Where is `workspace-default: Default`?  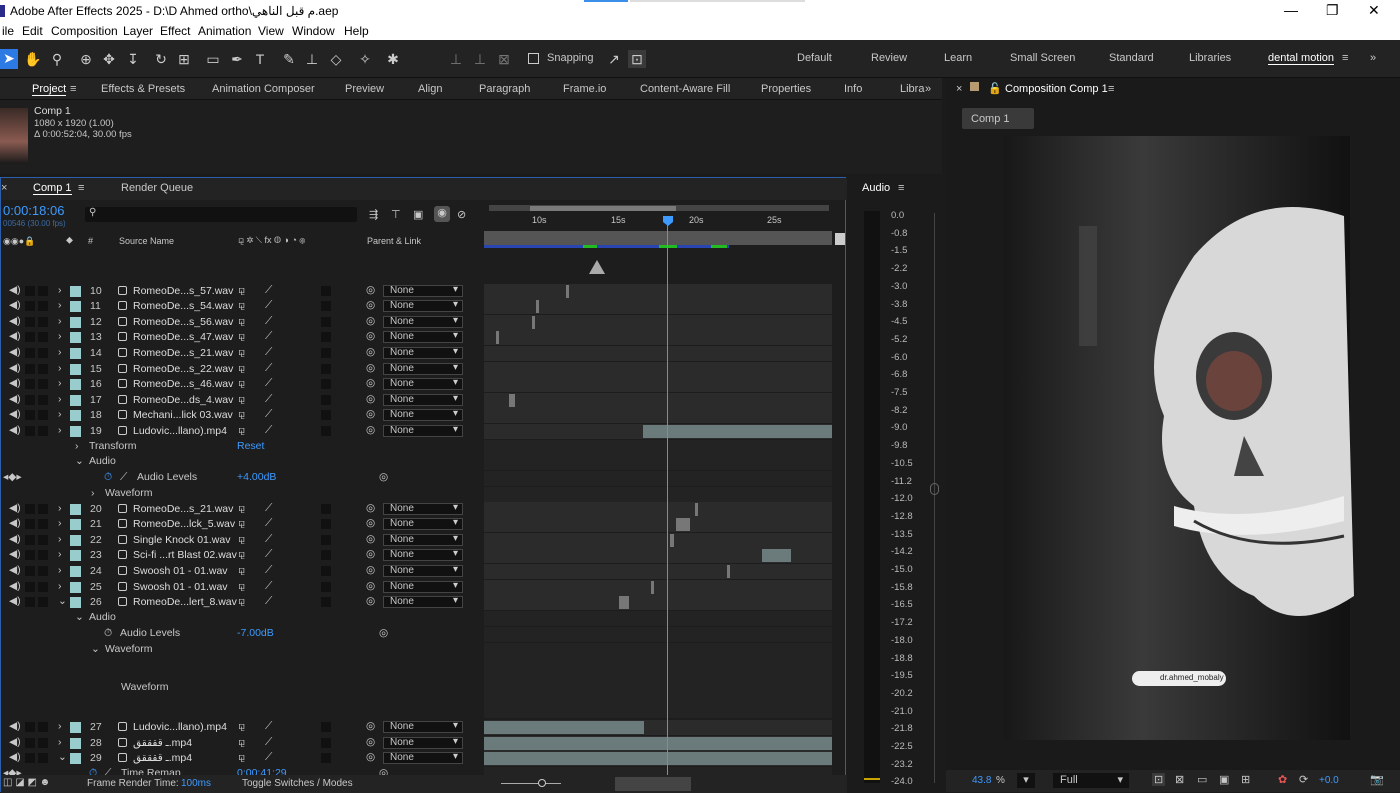
workspace-default: Default is located at coordinates (814, 58).